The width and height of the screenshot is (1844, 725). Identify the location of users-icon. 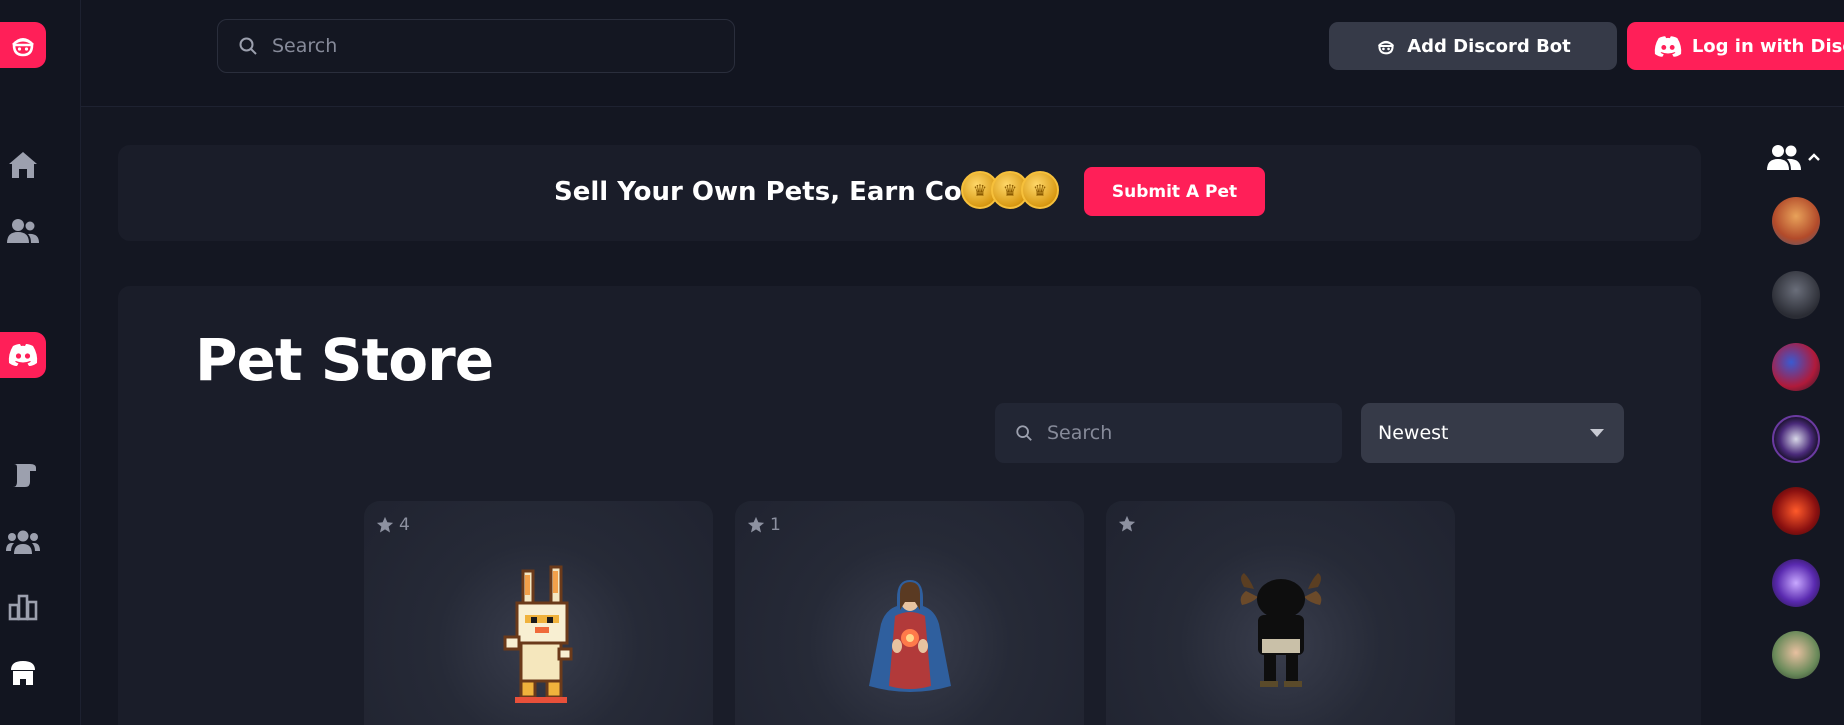
(23, 231).